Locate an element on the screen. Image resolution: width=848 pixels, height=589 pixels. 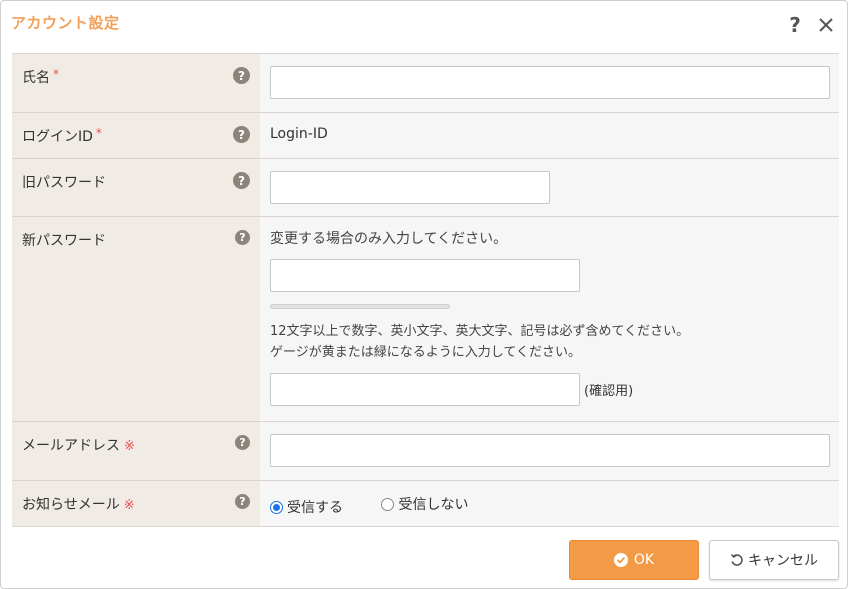
form-row-old-password: 旧パスワード ? is located at coordinates (425, 188).